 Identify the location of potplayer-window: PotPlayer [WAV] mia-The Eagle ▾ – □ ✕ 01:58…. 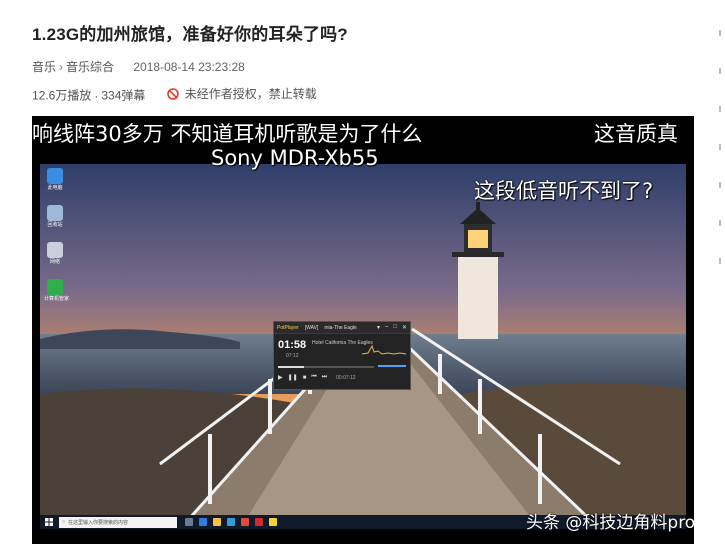
(342, 355).